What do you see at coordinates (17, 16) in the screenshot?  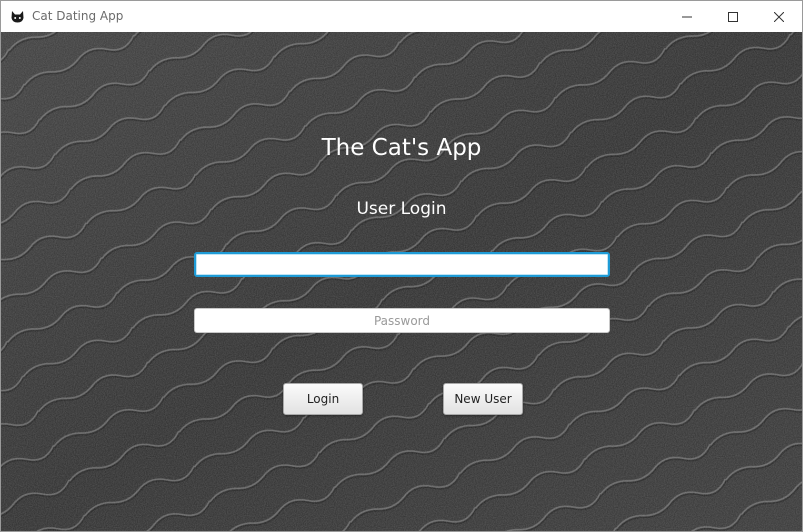 I see `cat-icon` at bounding box center [17, 16].